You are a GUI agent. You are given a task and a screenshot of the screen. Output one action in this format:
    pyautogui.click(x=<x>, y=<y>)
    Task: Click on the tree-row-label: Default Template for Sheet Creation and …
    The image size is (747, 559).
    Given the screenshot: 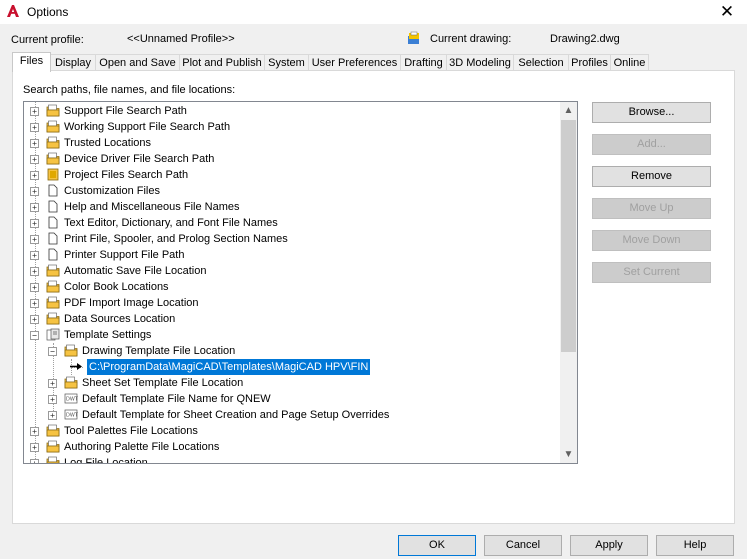 What is the action you would take?
    pyautogui.click(x=236, y=415)
    